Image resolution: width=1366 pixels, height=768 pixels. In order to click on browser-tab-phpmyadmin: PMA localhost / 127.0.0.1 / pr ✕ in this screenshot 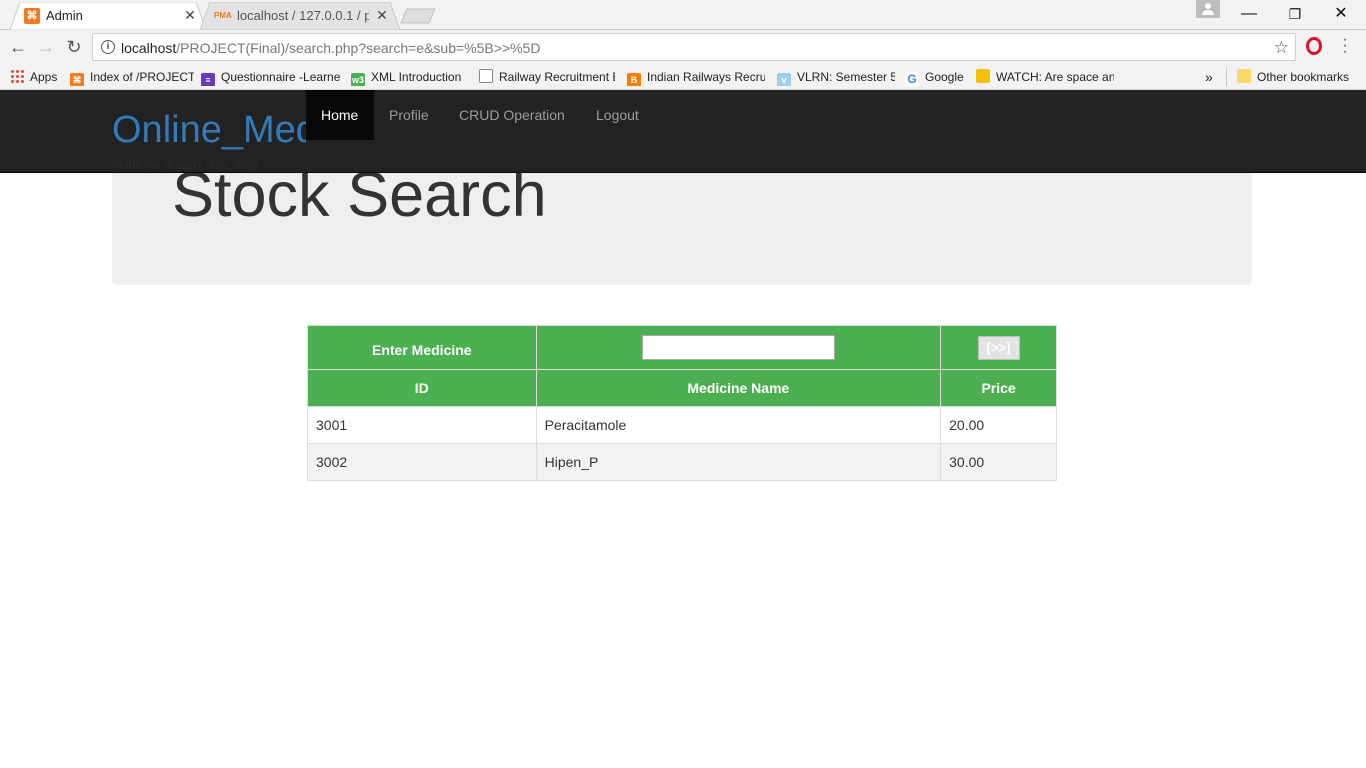, I will do `click(300, 16)`.